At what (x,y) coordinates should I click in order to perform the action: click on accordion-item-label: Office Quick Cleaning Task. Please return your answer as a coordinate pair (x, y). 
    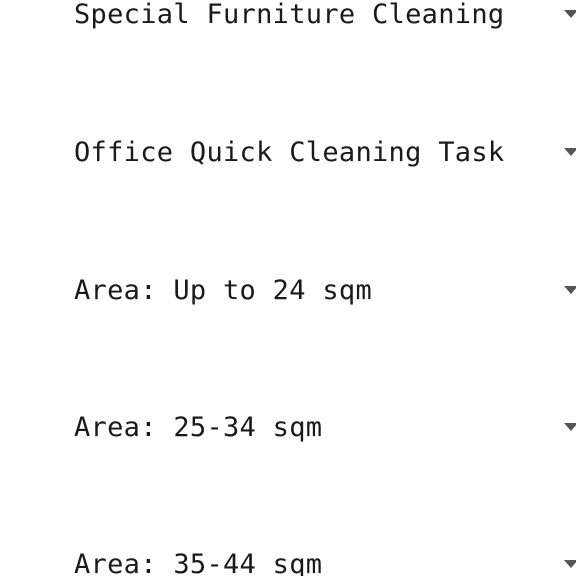
    Looking at the image, I should click on (289, 152).